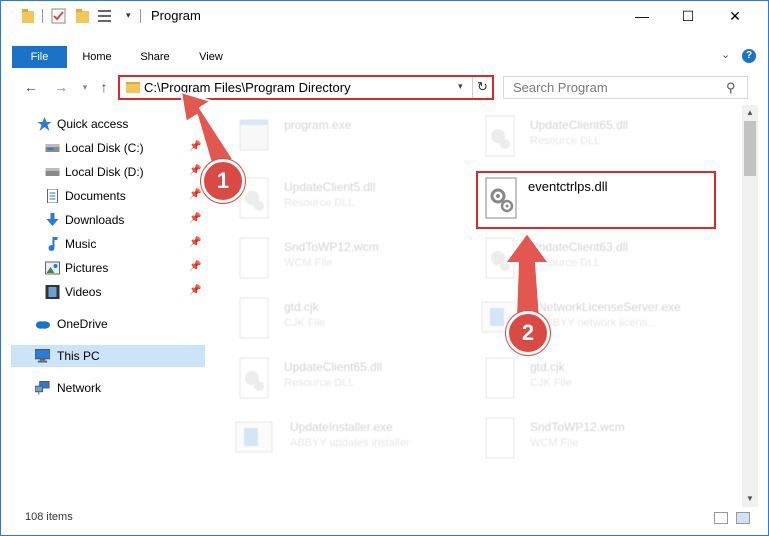  Describe the element at coordinates (128, 18) in the screenshot. I see `quick-access-dropdown: ▾` at that location.